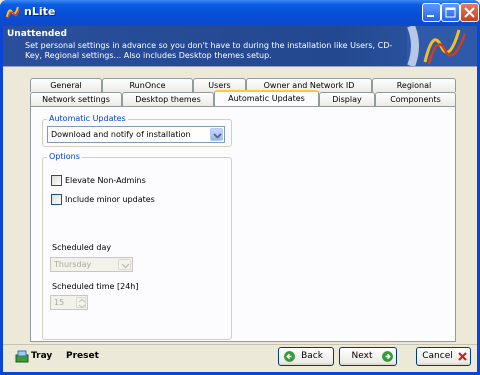 This screenshot has width=480, height=375. I want to click on maximize-icon, so click(450, 12).